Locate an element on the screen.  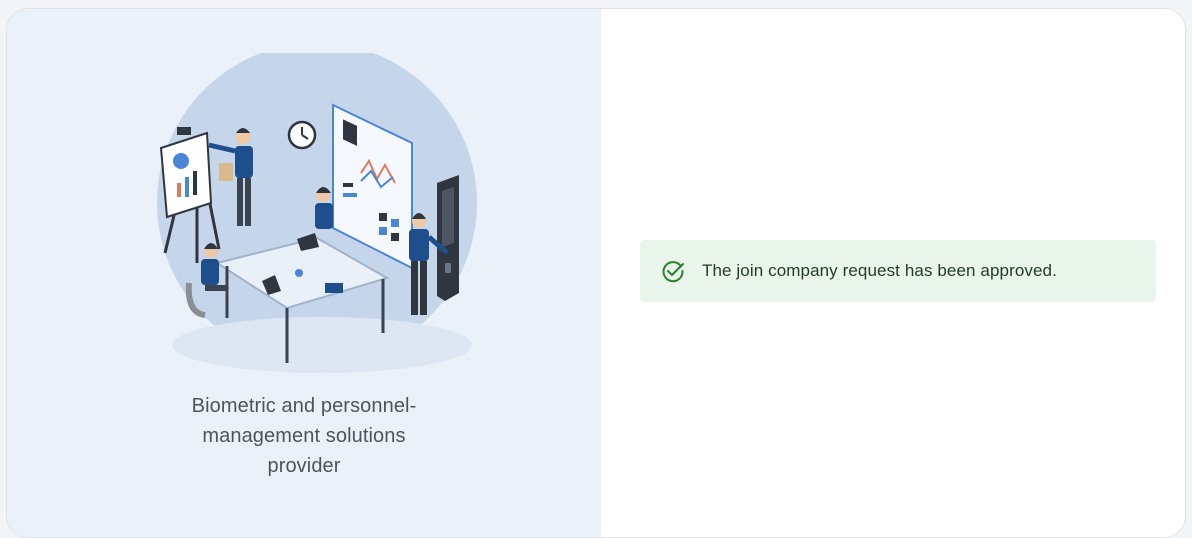
tagline-line-2: management solutions is located at coordinates (304, 436).